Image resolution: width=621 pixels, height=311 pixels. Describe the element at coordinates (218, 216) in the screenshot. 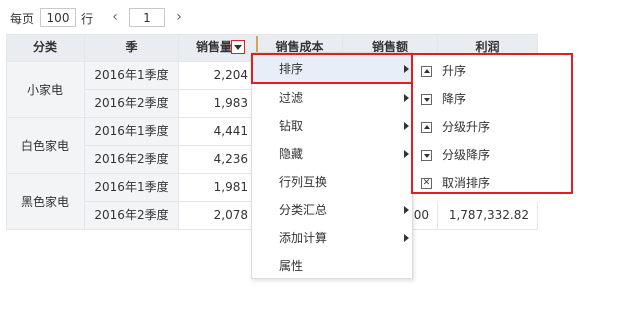

I see `sales-qty-cell: 2,078` at that location.